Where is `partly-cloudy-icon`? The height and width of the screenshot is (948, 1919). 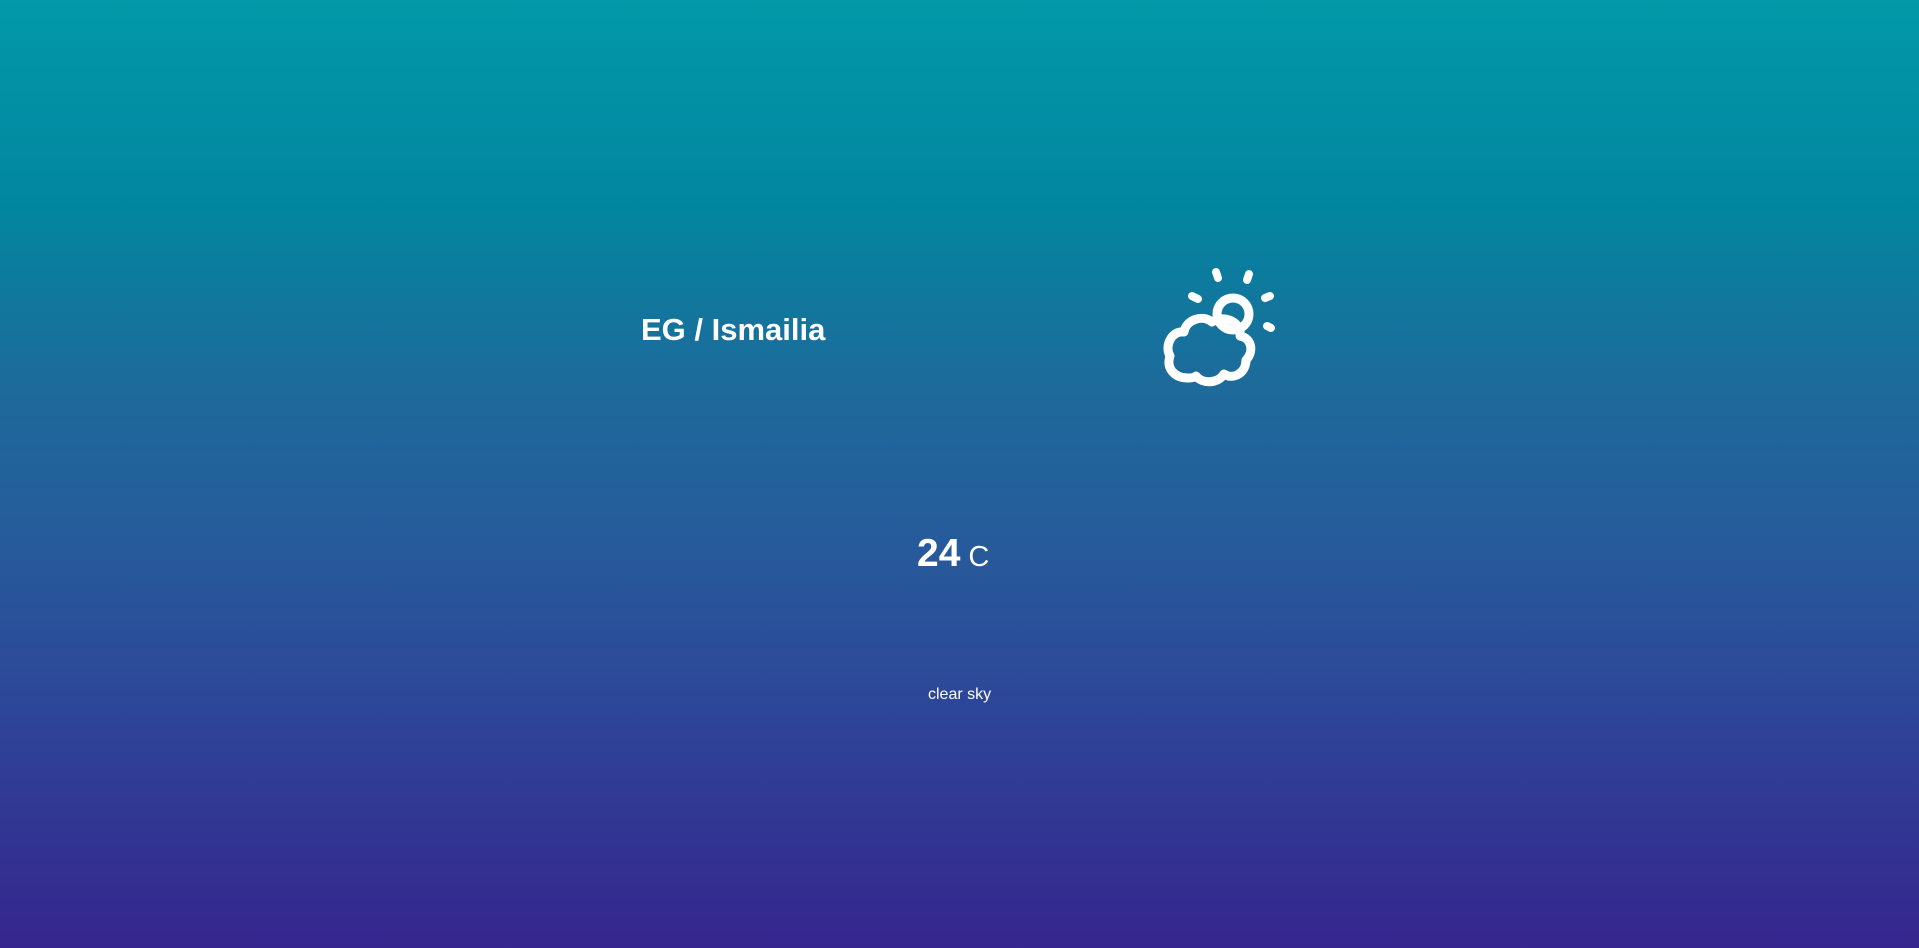 partly-cloudy-icon is located at coordinates (1216, 327).